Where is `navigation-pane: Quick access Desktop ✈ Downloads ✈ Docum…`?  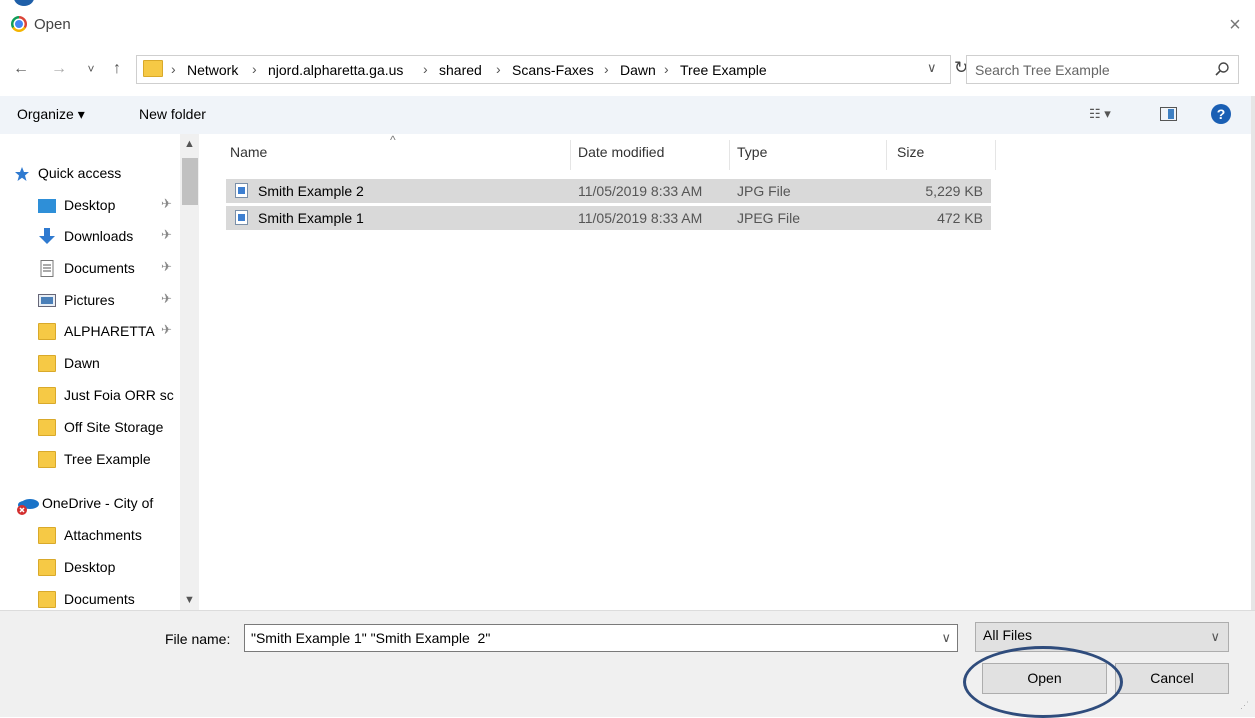
navigation-pane: Quick access Desktop ✈ Downloads ✈ Docum… is located at coordinates (101, 372).